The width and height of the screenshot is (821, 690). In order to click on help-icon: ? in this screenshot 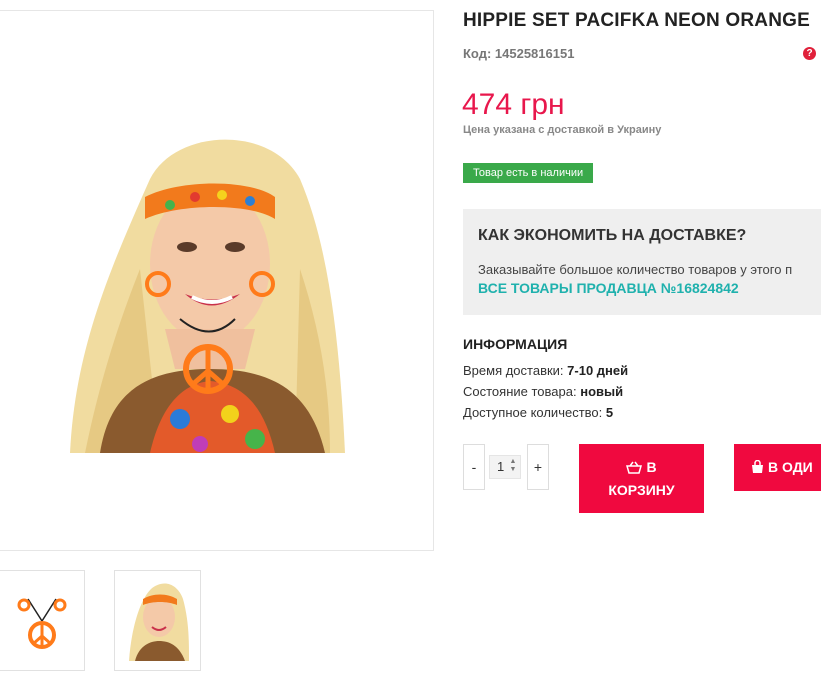, I will do `click(809, 53)`.